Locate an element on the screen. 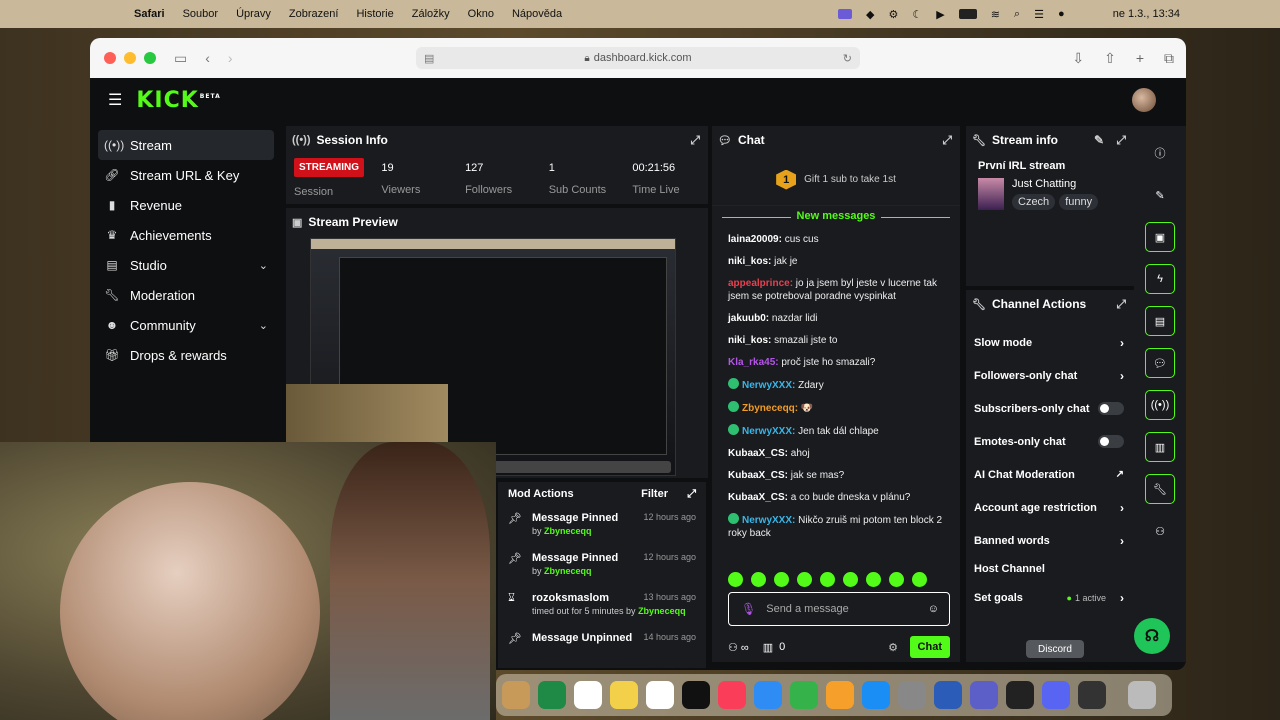  gear-icon: ⚙ is located at coordinates (893, 647).